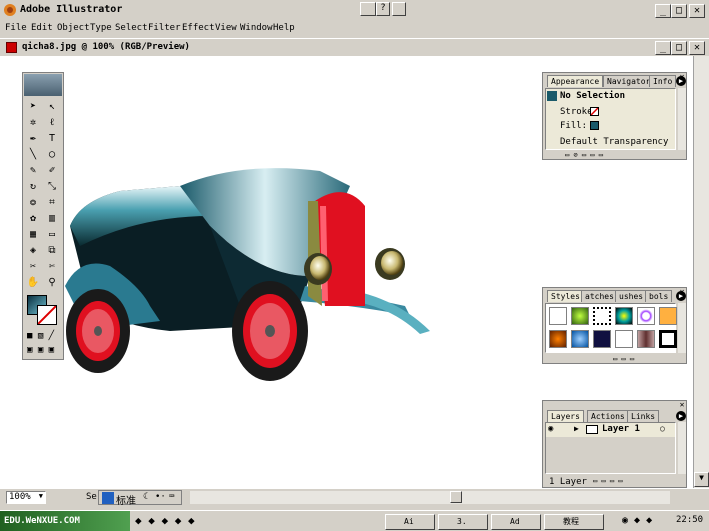  Describe the element at coordinates (682, 448) in the screenshot. I see `layers-scrollbar` at that location.